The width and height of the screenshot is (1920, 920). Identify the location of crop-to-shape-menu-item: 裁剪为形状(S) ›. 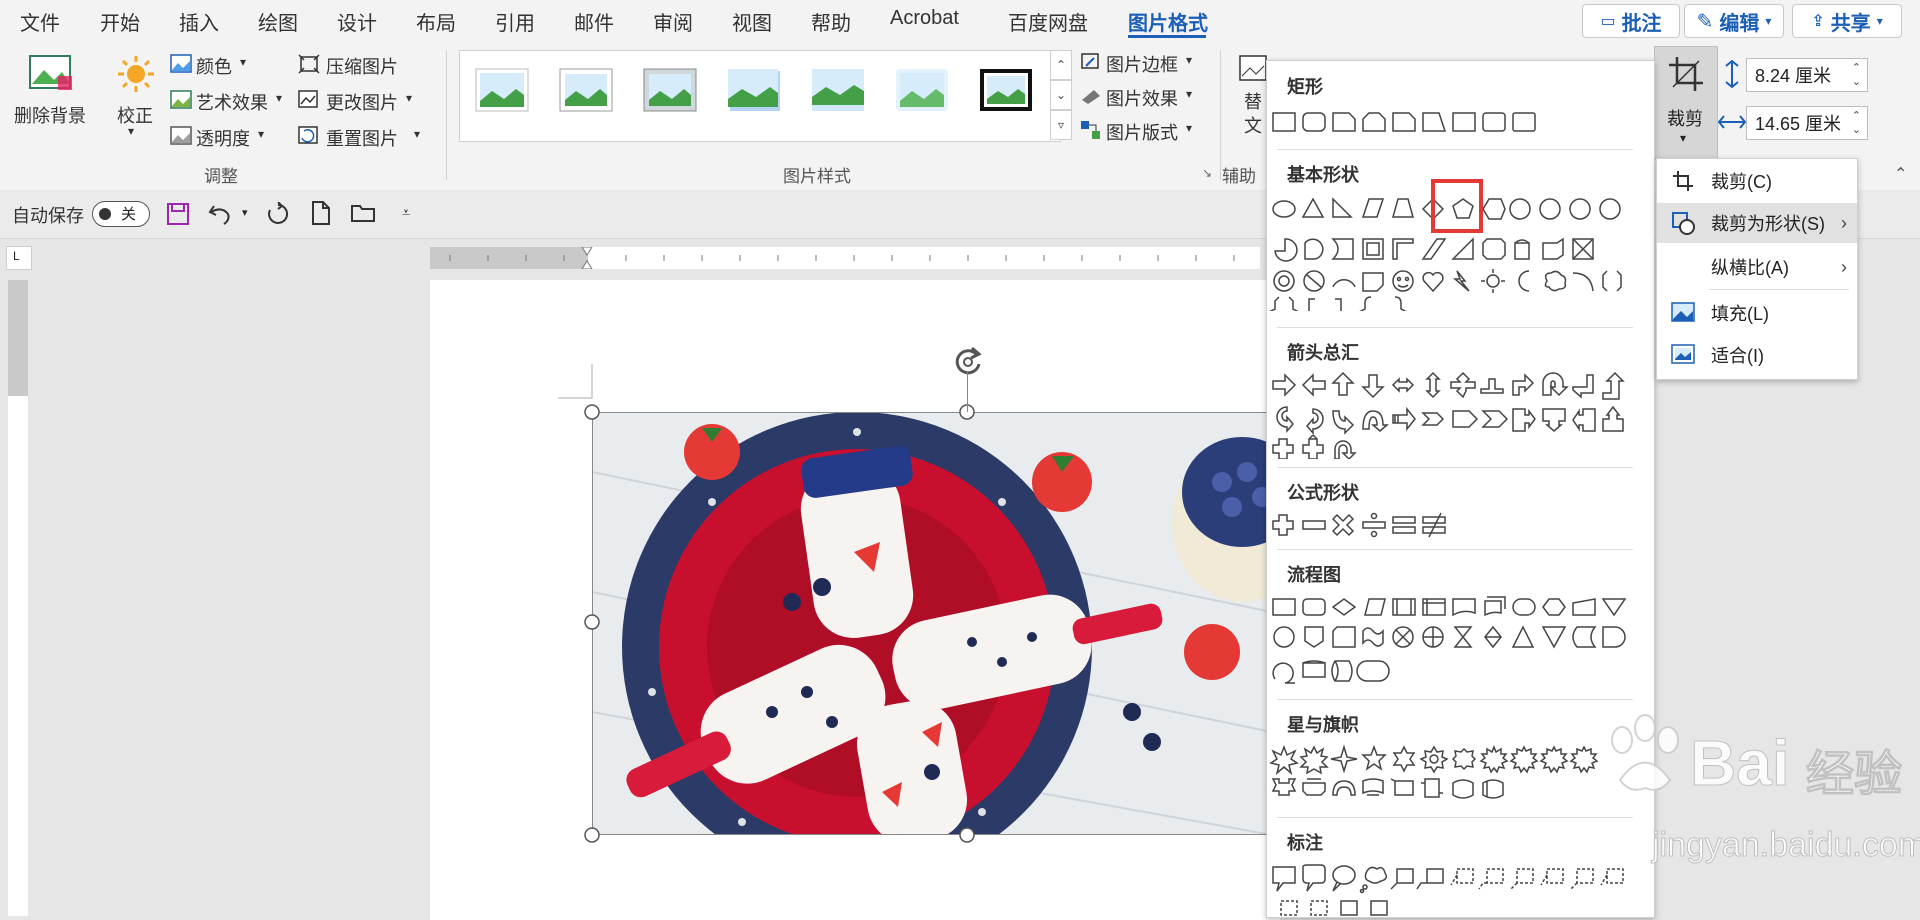
(1757, 223).